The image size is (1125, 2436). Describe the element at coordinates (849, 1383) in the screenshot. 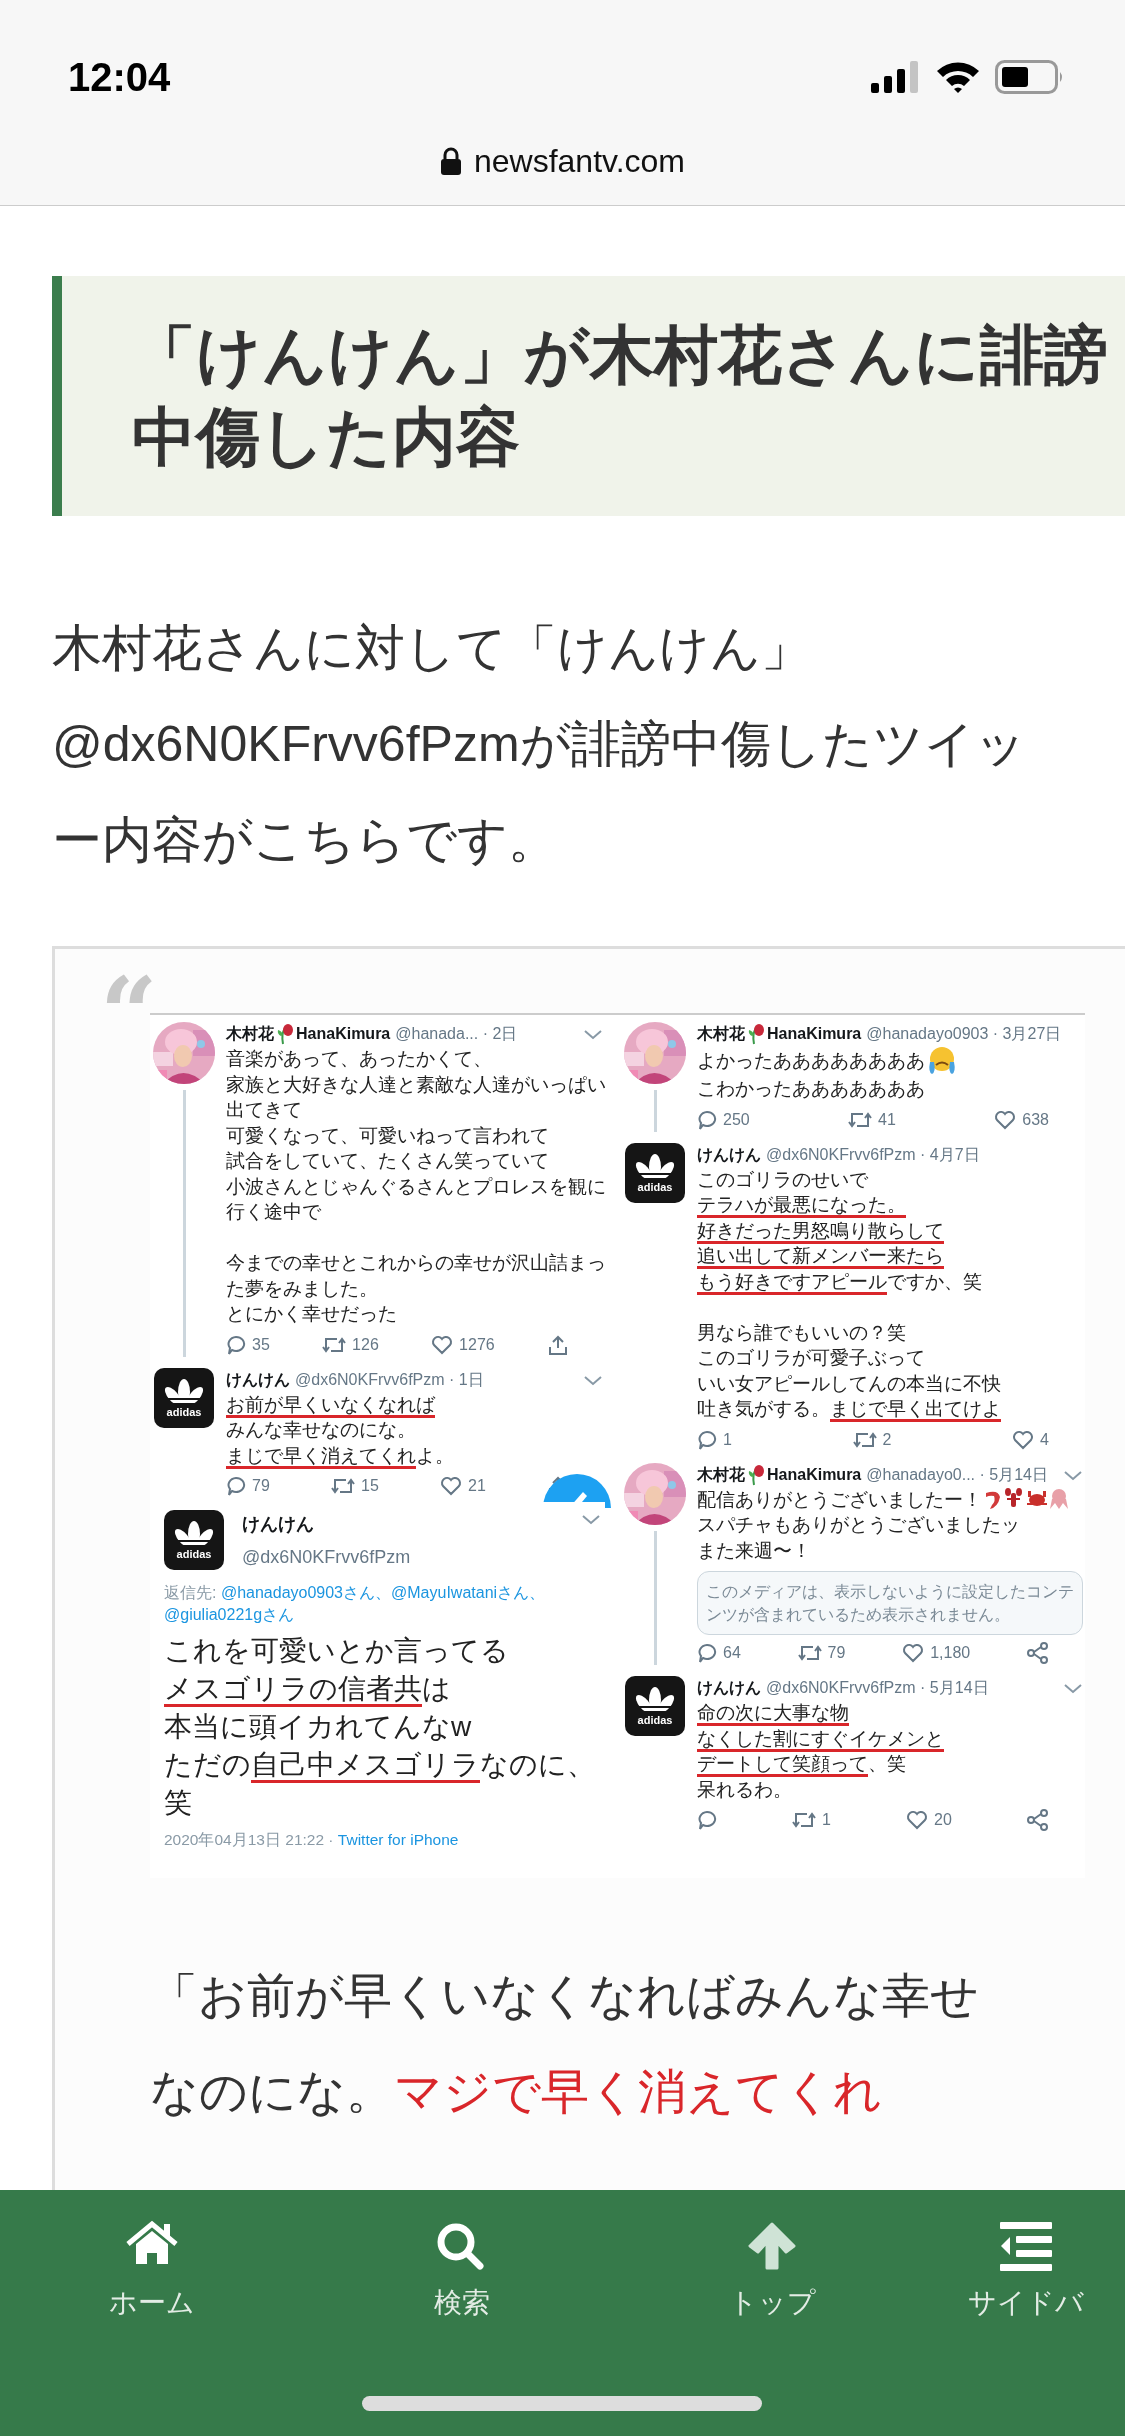

I see `tweet-text-line: いい女アピールしてんの本当に不快` at that location.